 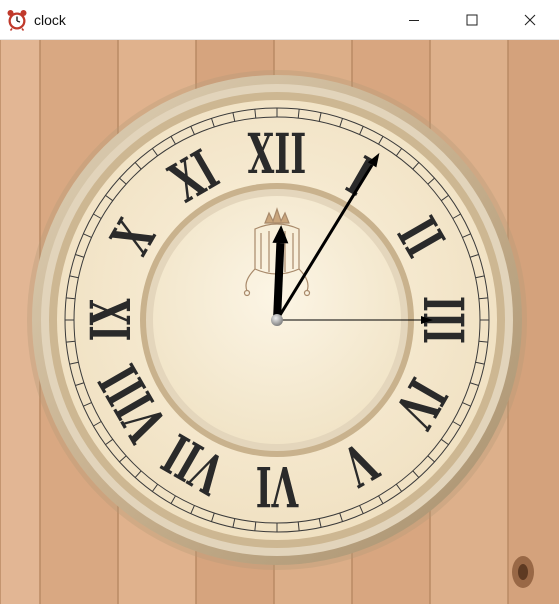 I want to click on maximize-button, so click(x=472, y=20).